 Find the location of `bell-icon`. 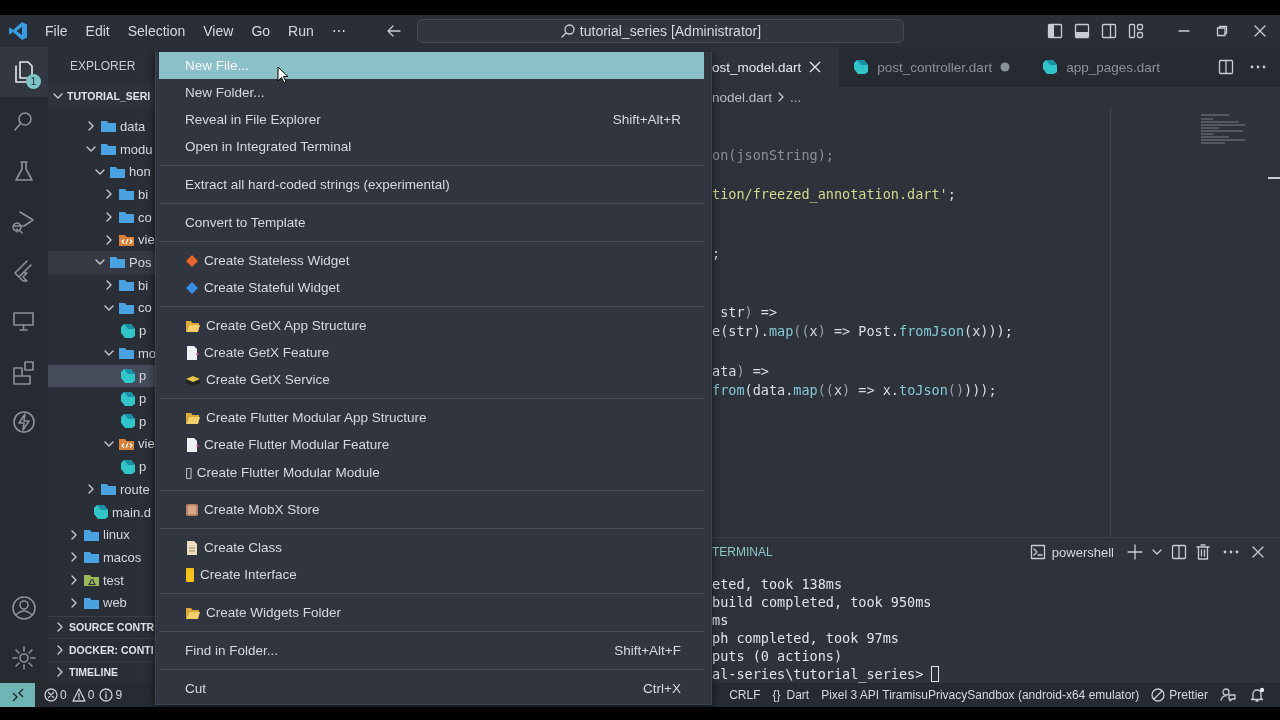

bell-icon is located at coordinates (1258, 695).